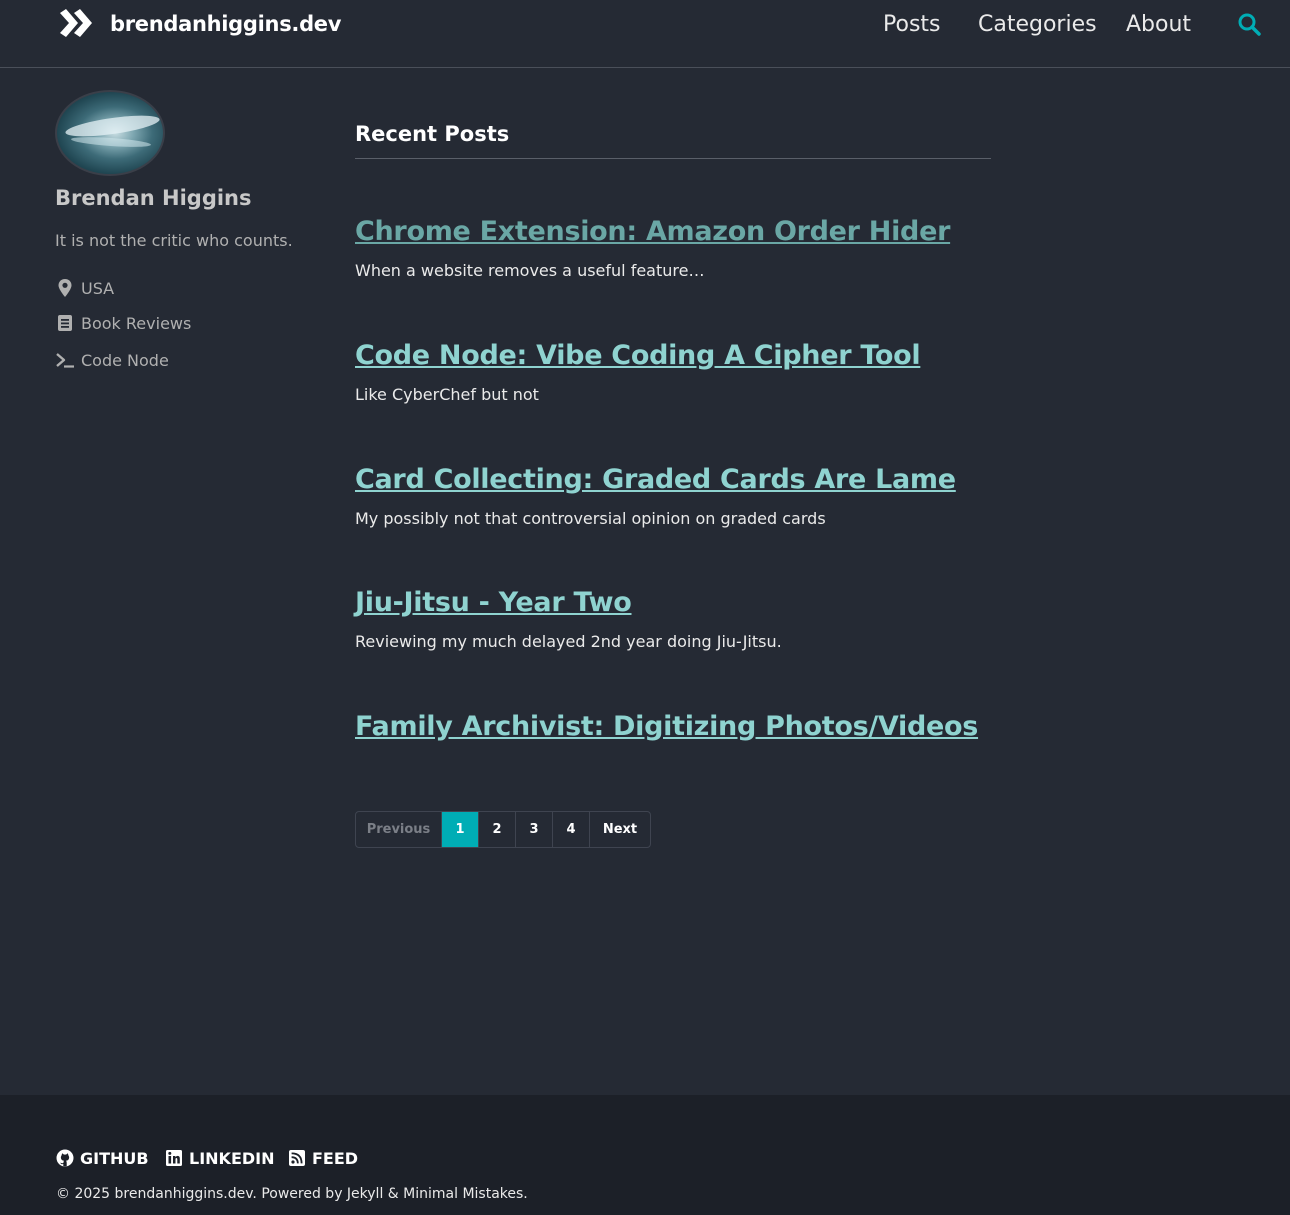 The width and height of the screenshot is (1290, 1215). Describe the element at coordinates (1249, 24) in the screenshot. I see `search-icon` at that location.